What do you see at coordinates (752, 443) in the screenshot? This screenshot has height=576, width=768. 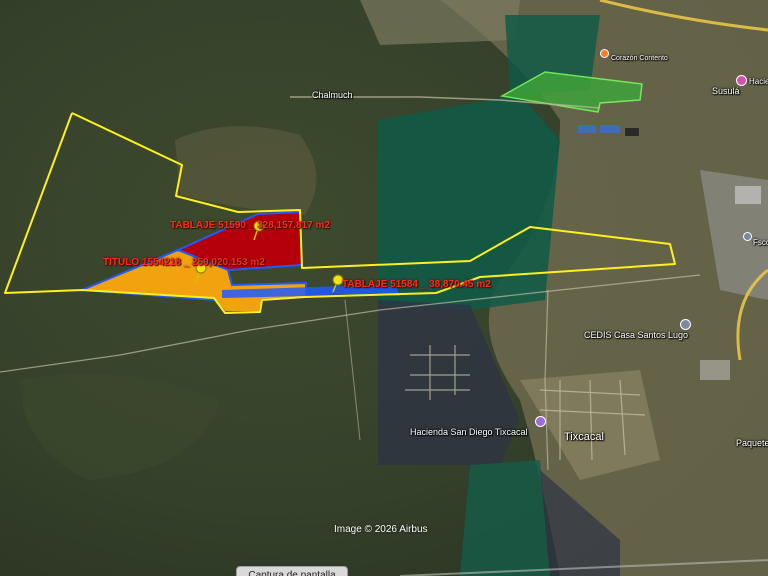 I see `label-paquete: Paquete` at bounding box center [752, 443].